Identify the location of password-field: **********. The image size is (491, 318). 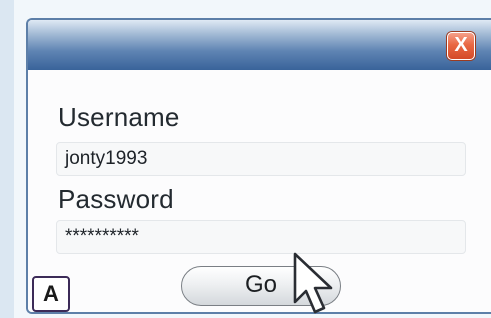
(261, 237).